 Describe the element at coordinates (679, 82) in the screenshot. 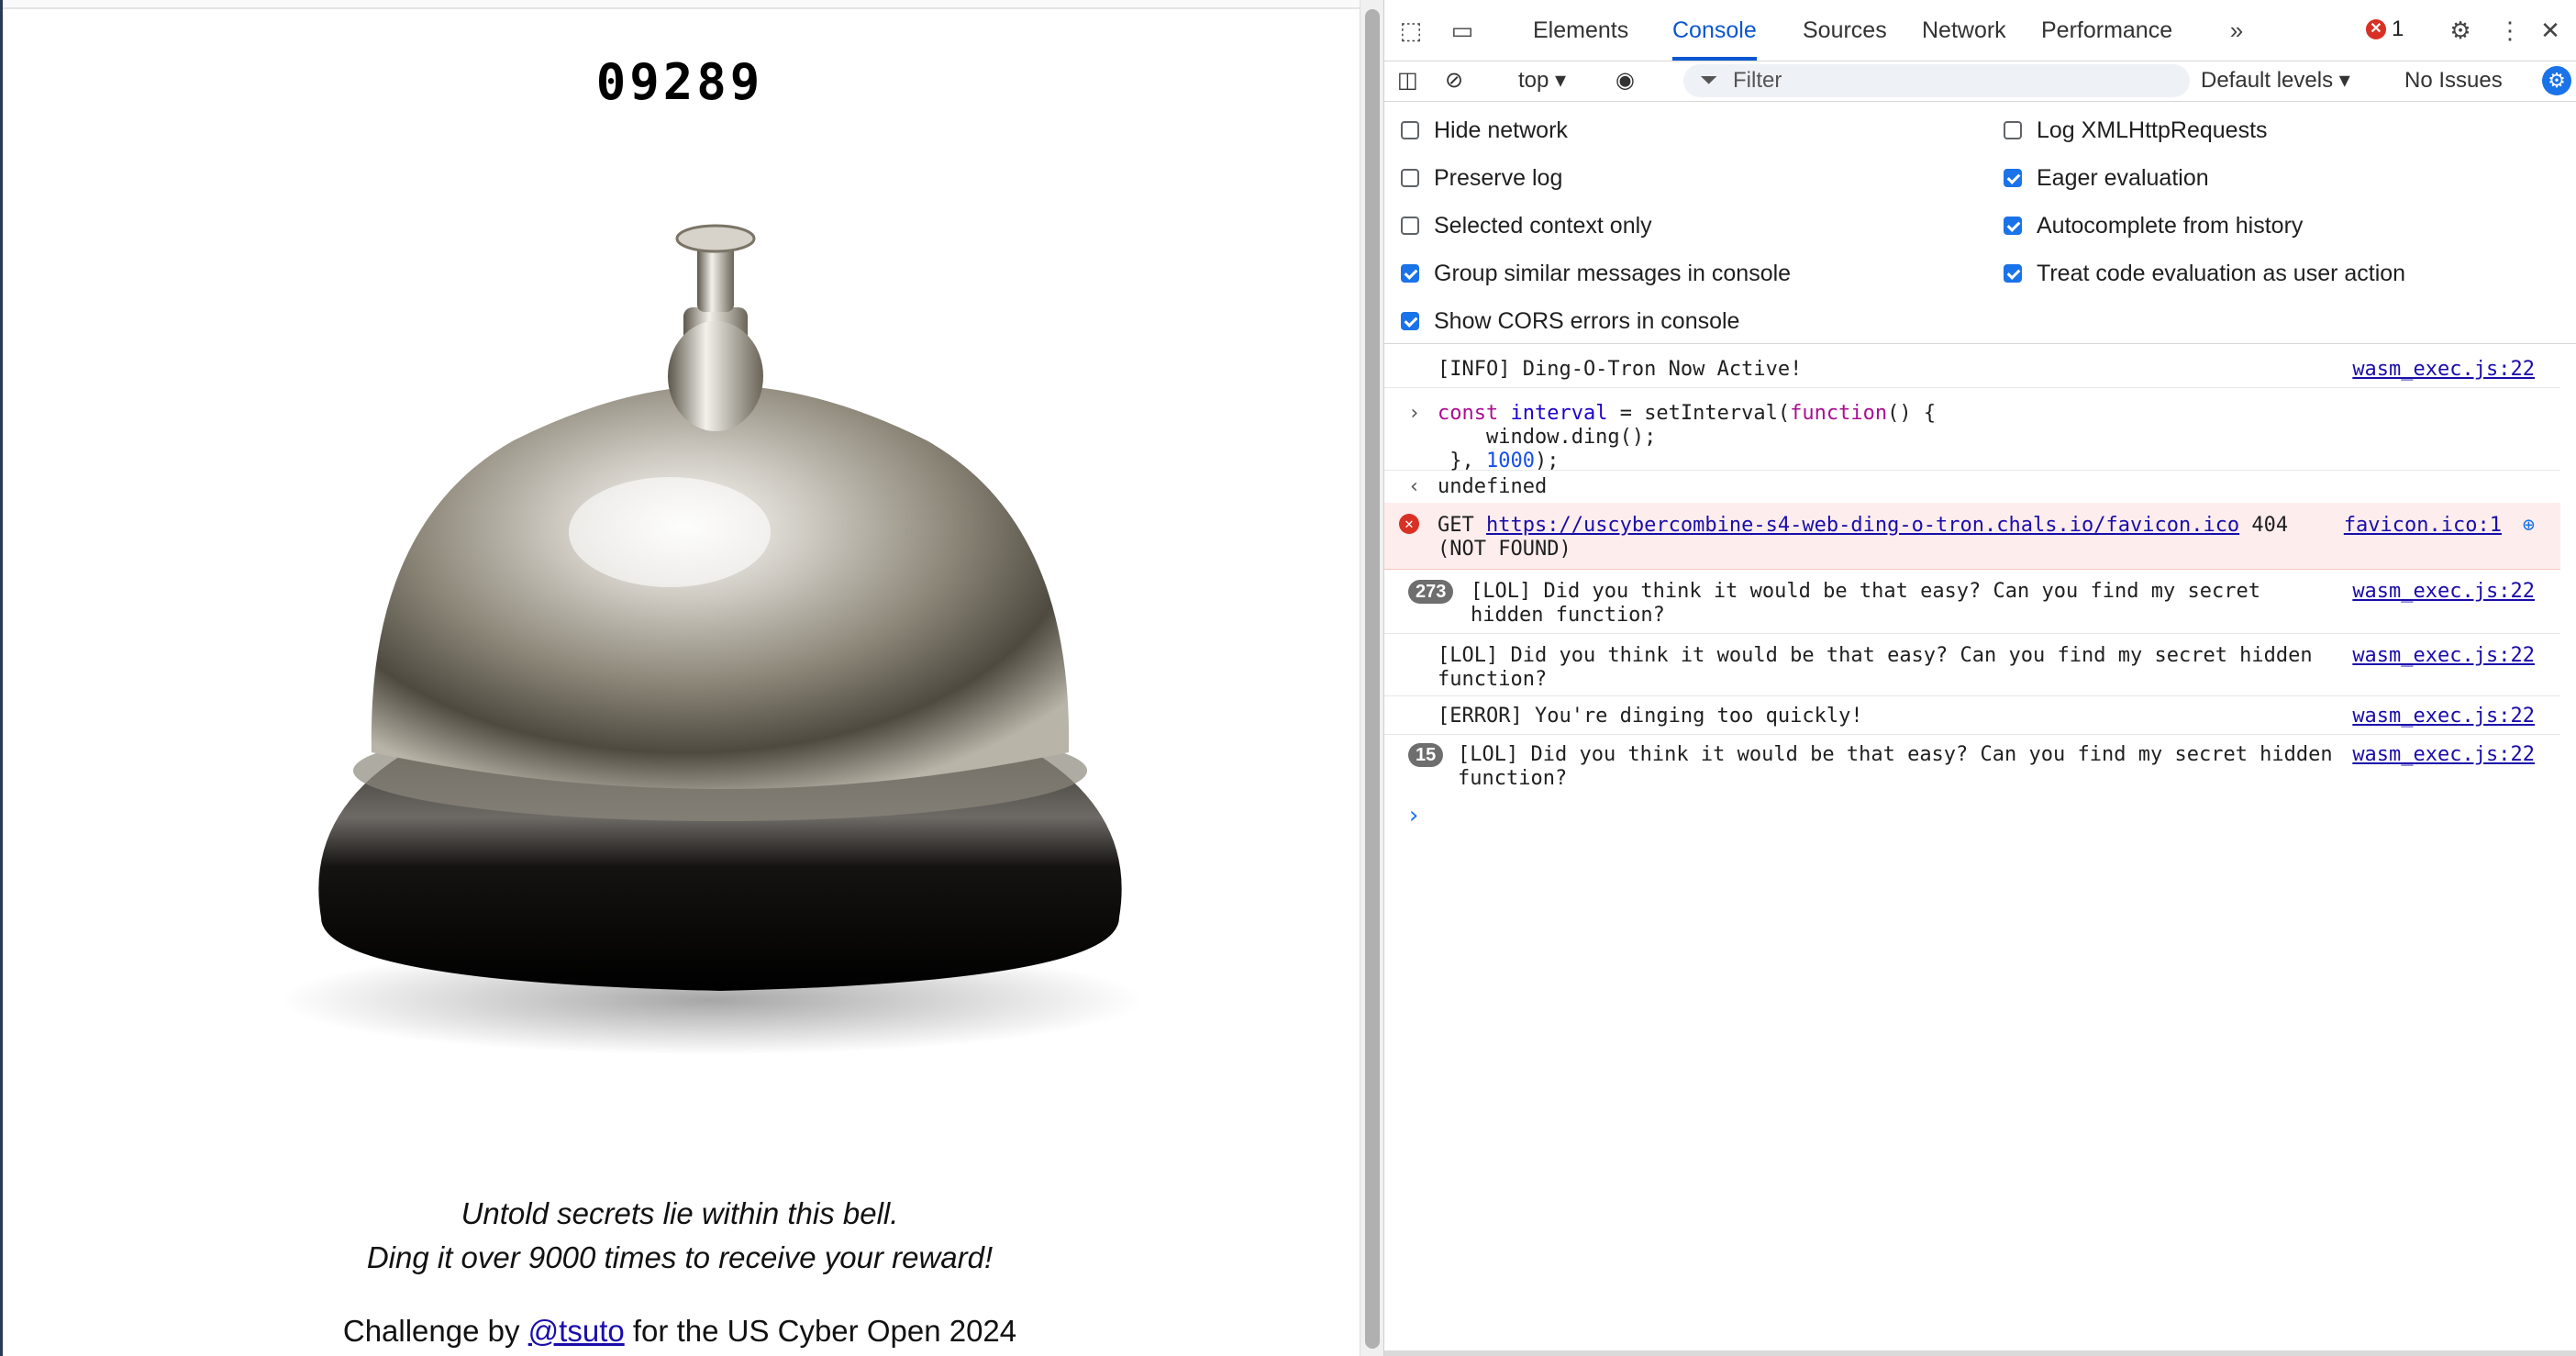

I see `ding-counter: 09289` at that location.